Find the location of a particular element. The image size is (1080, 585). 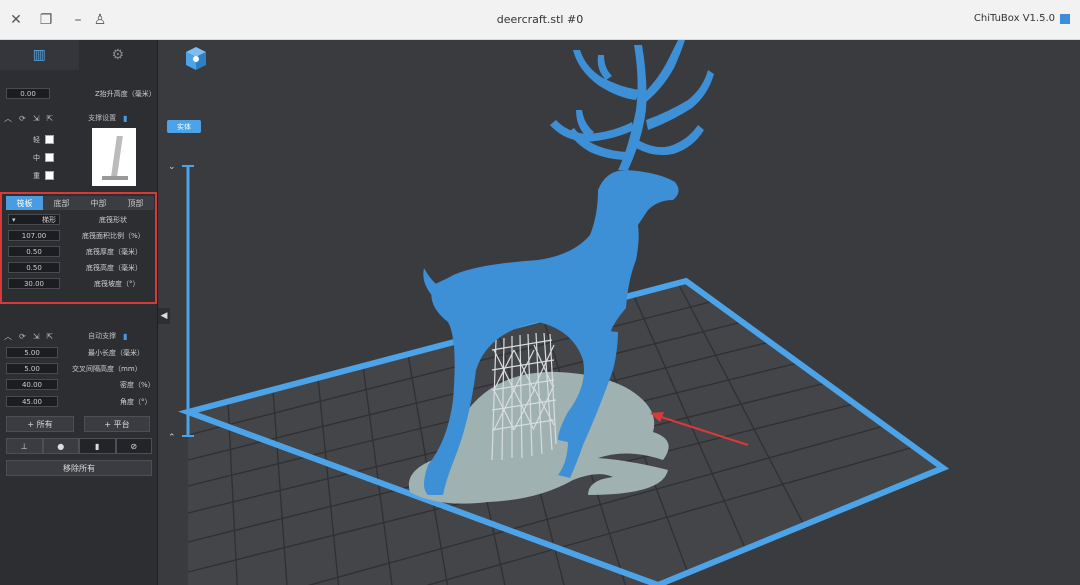

support-tab: ▥ is located at coordinates (39, 55).